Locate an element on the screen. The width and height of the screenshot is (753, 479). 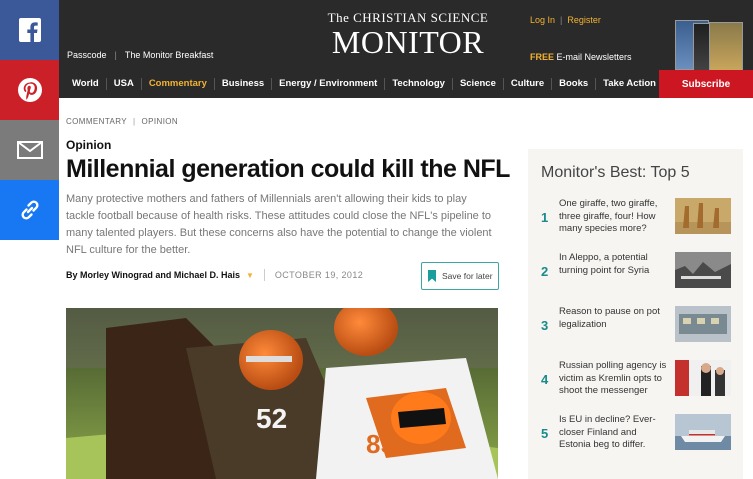
nav-item-culture: Culture is located at coordinates (528, 84).